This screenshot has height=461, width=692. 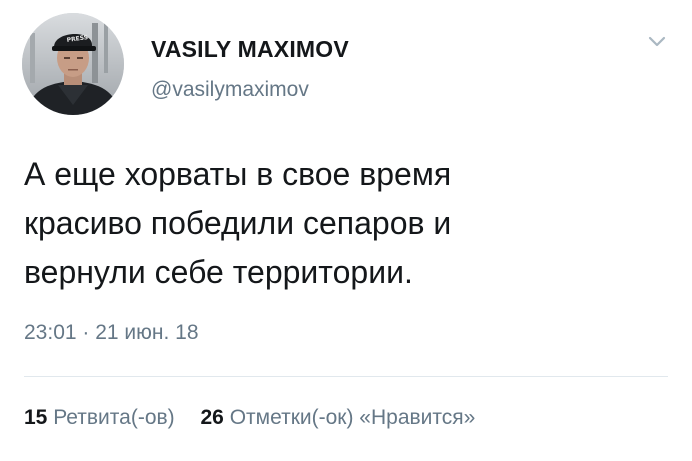 I want to click on likes-stat: 26 Отметки(-ок) «Нравится», so click(x=338, y=418).